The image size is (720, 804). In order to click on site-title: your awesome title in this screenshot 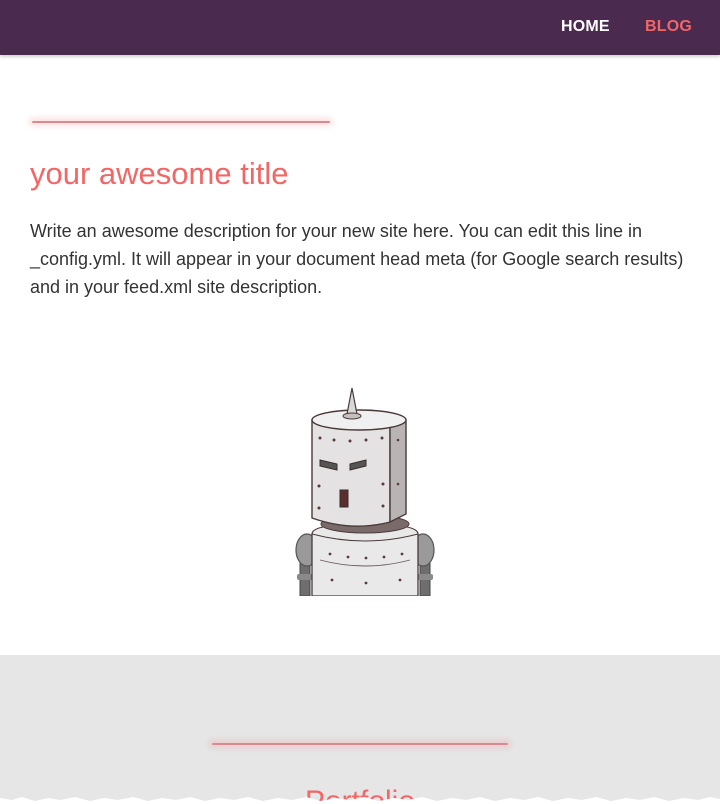, I will do `click(159, 173)`.